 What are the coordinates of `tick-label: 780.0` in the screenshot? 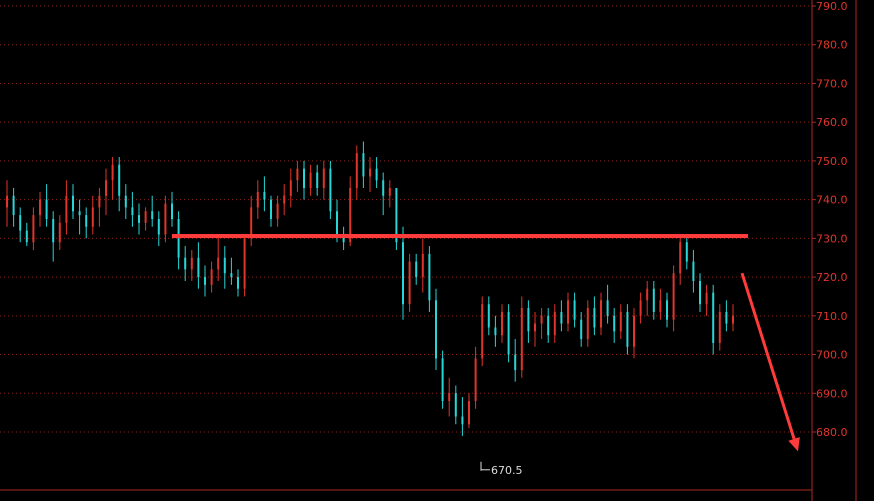 It's located at (832, 45).